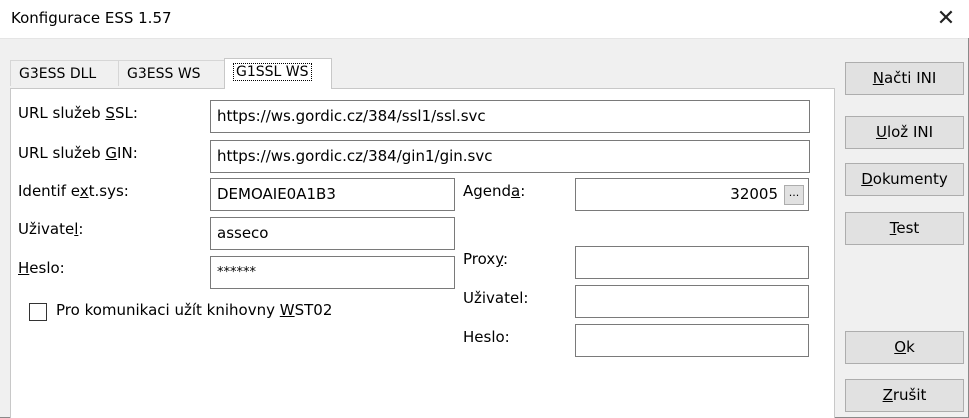 The image size is (969, 418). What do you see at coordinates (486, 337) in the screenshot?
I see `proxy-heslo-label: Heslo:` at bounding box center [486, 337].